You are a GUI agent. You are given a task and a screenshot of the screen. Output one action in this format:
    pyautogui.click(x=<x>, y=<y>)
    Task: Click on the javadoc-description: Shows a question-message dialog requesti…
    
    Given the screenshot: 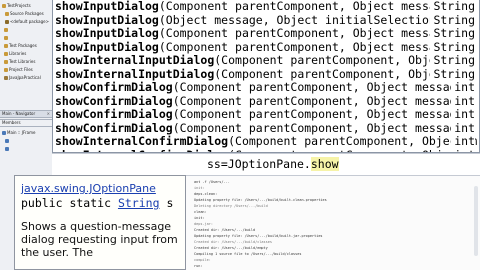 What is the action you would take?
    pyautogui.click(x=99, y=239)
    